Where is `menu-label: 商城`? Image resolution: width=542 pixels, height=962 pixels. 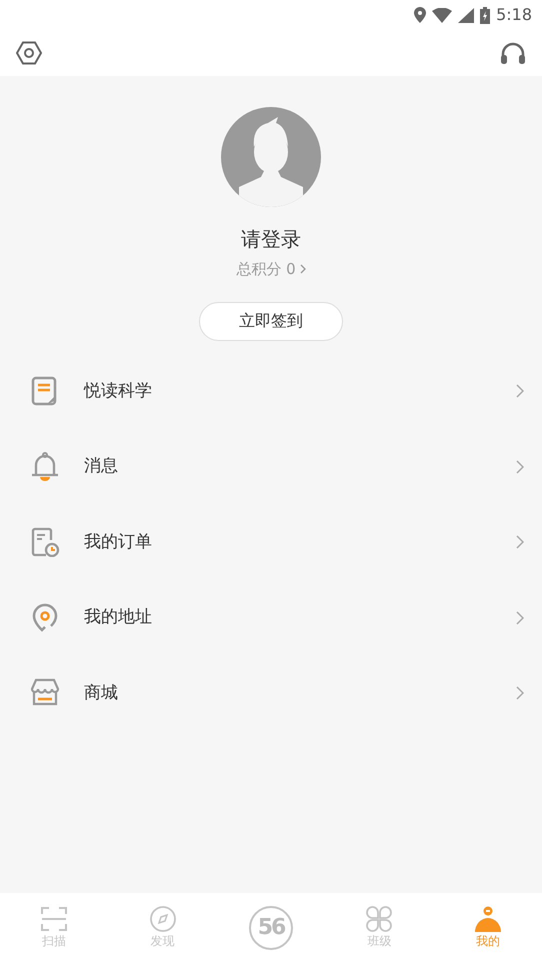 menu-label: 商城 is located at coordinates (101, 693).